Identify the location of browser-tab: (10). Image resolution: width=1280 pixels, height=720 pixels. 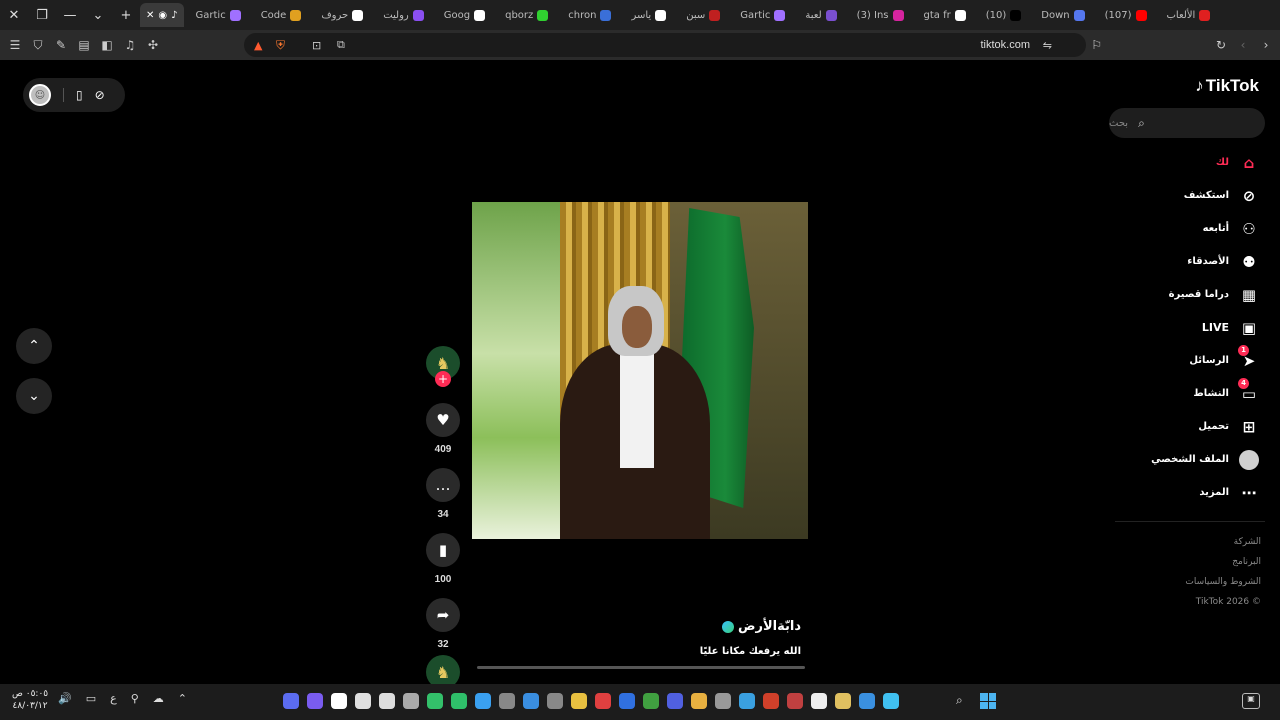
(1004, 15).